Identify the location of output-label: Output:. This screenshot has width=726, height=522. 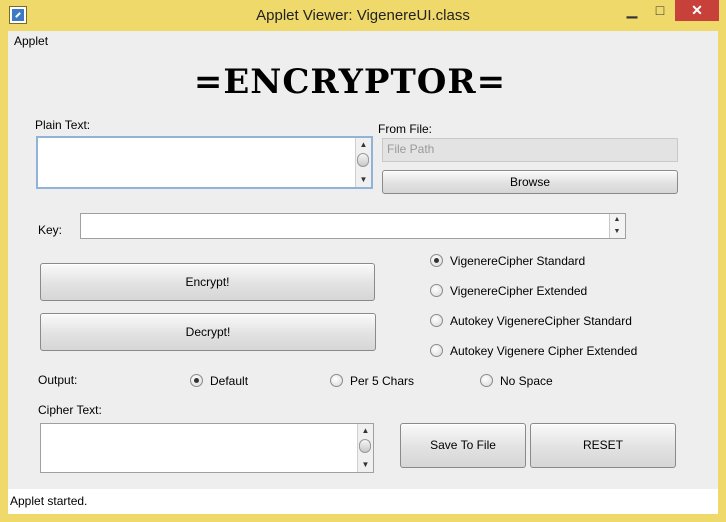
(58, 380).